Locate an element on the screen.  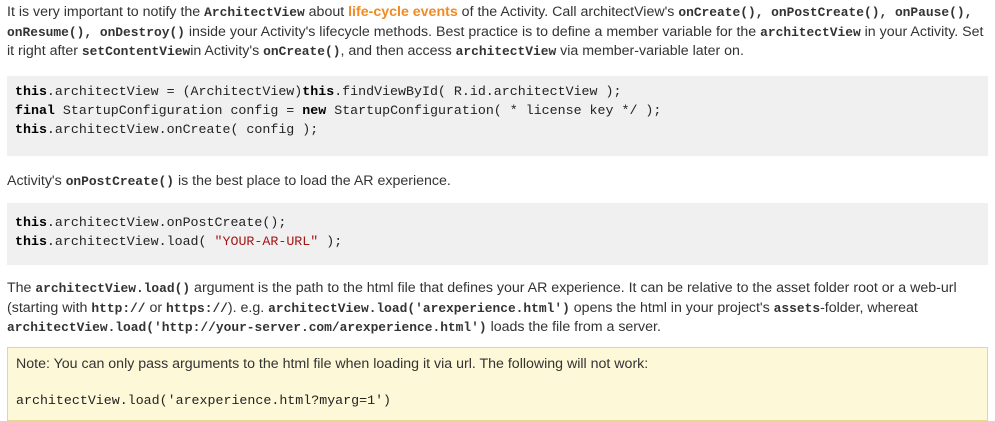
intro-text: , and then access is located at coordinates (398, 51).